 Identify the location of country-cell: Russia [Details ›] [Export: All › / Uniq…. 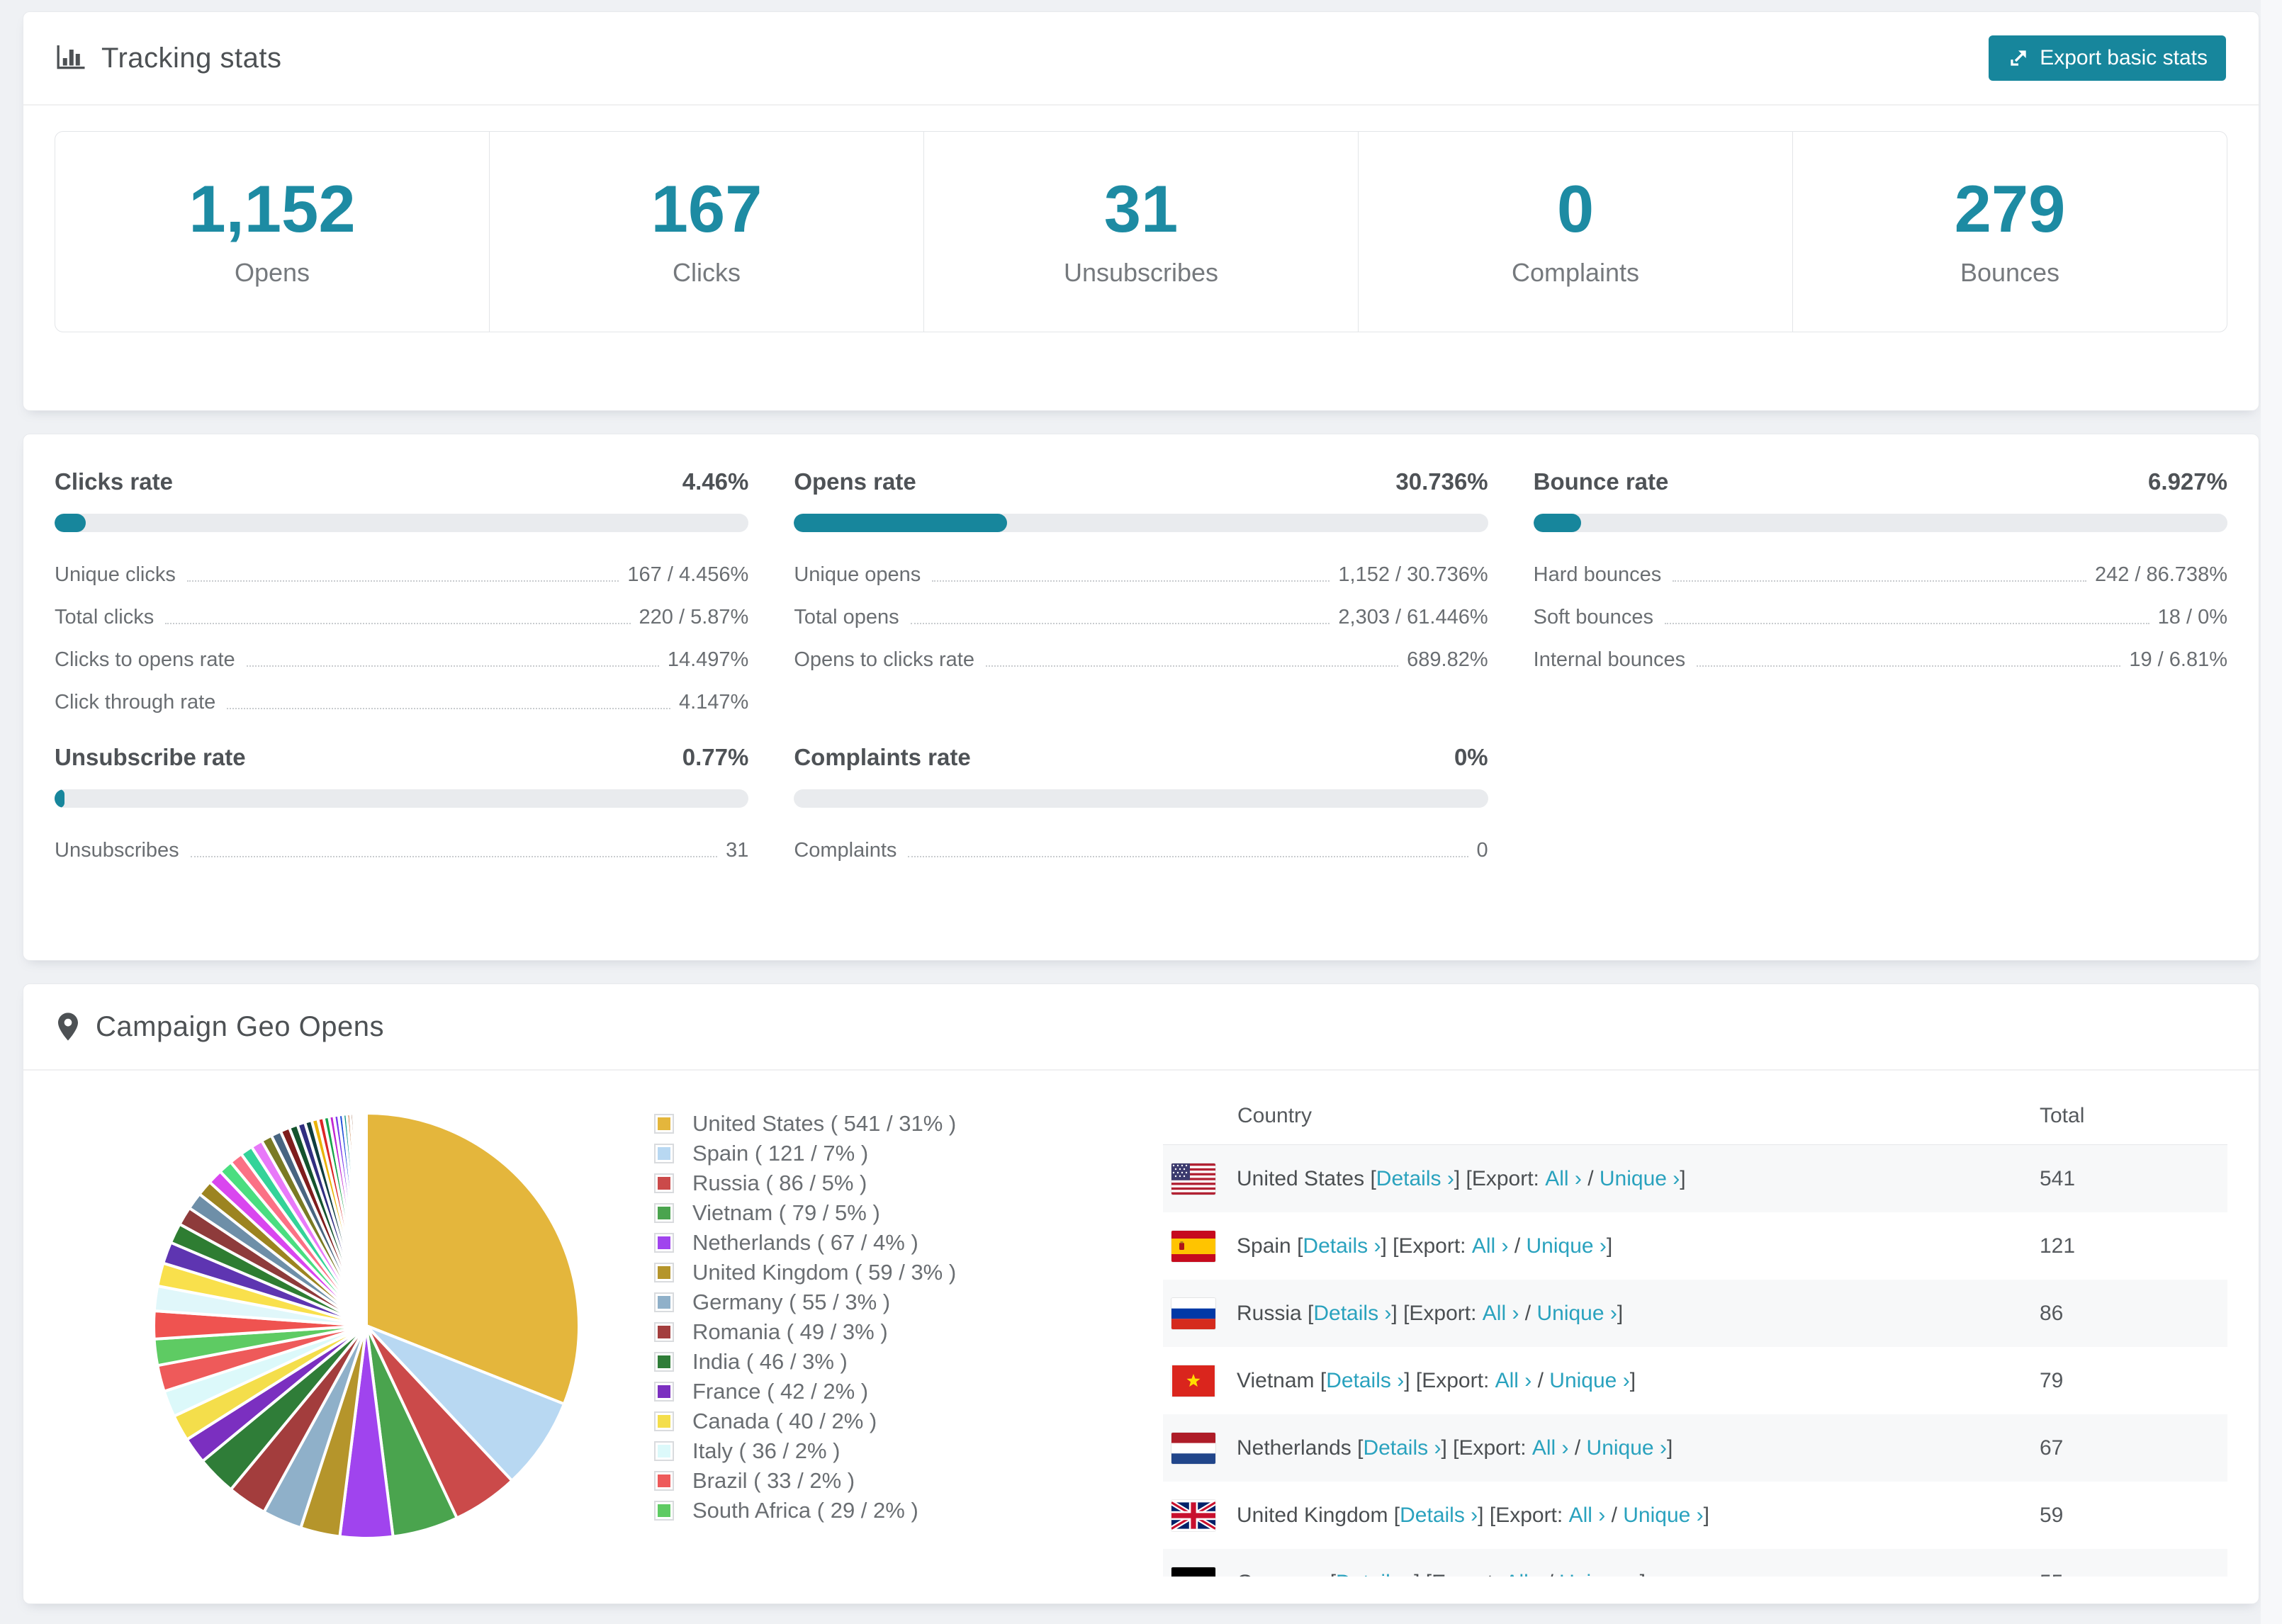
(1601, 1313).